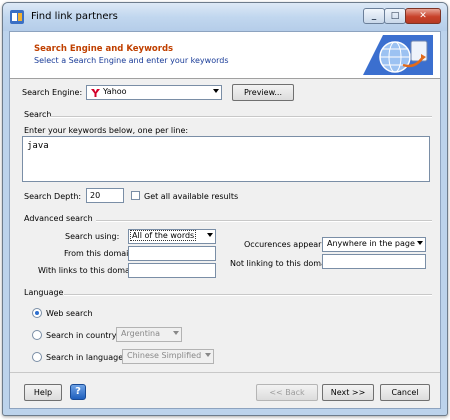 The height and width of the screenshot is (420, 450). I want to click on from-domain-input, so click(172, 253).